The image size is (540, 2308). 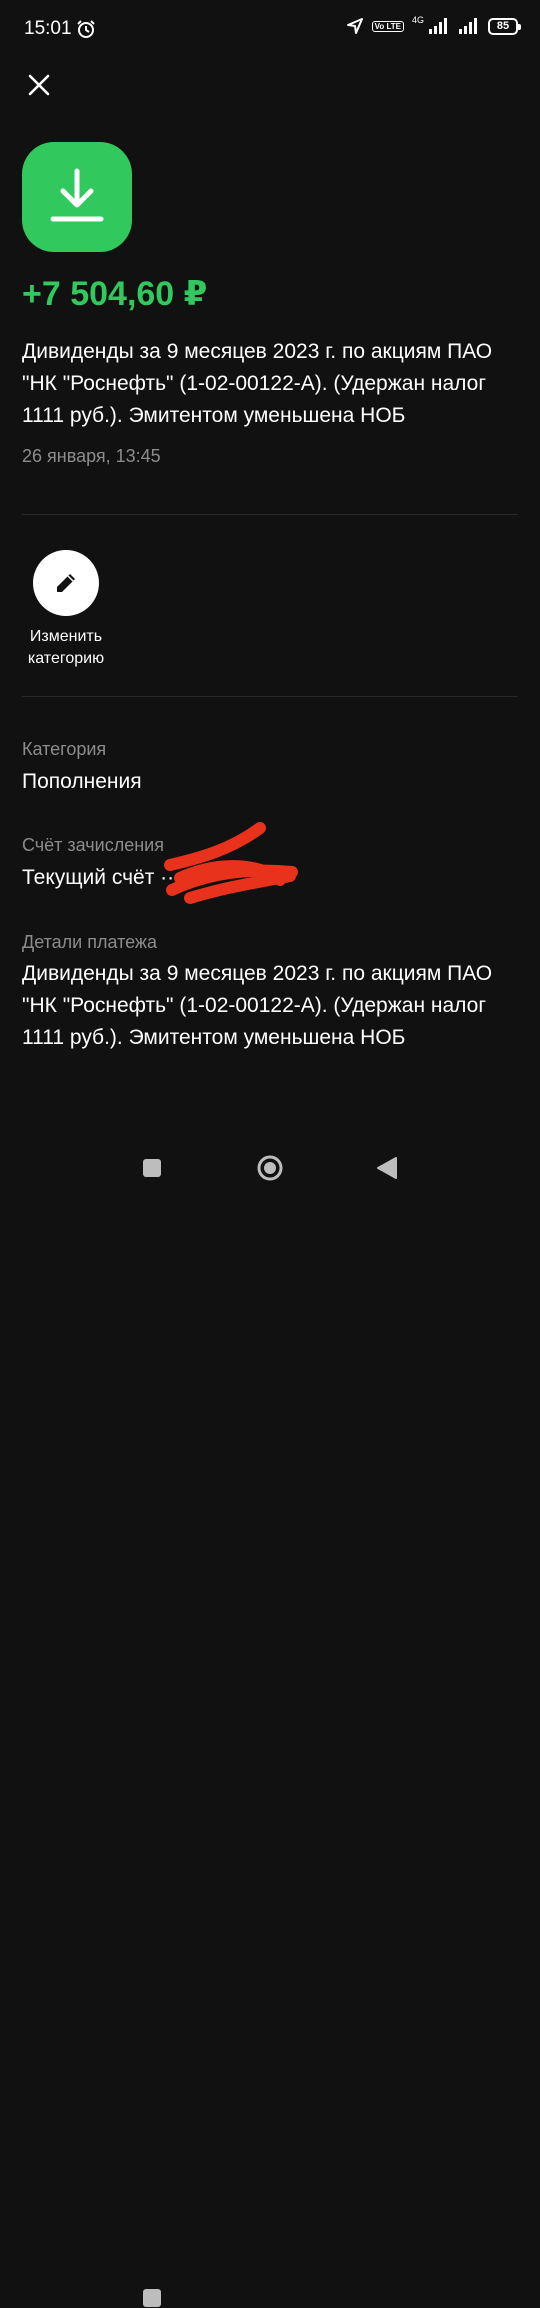 I want to click on close-icon, so click(x=39, y=85).